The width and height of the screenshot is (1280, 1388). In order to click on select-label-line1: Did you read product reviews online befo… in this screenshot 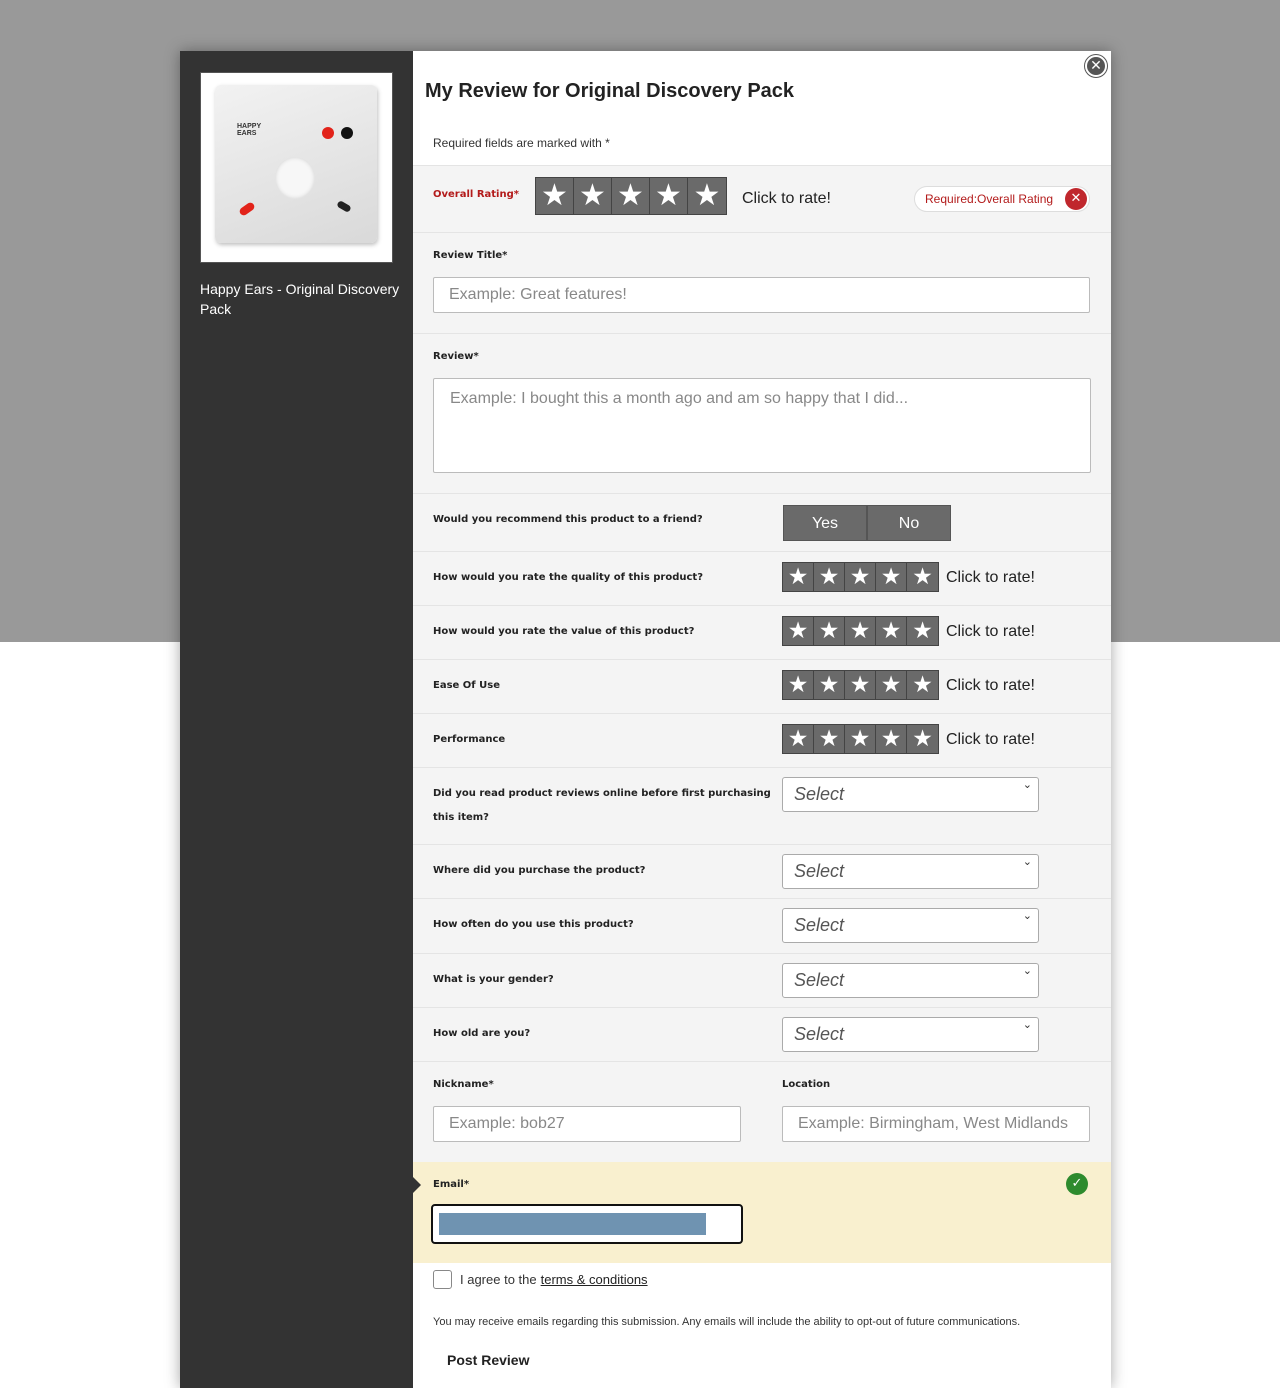, I will do `click(602, 793)`.